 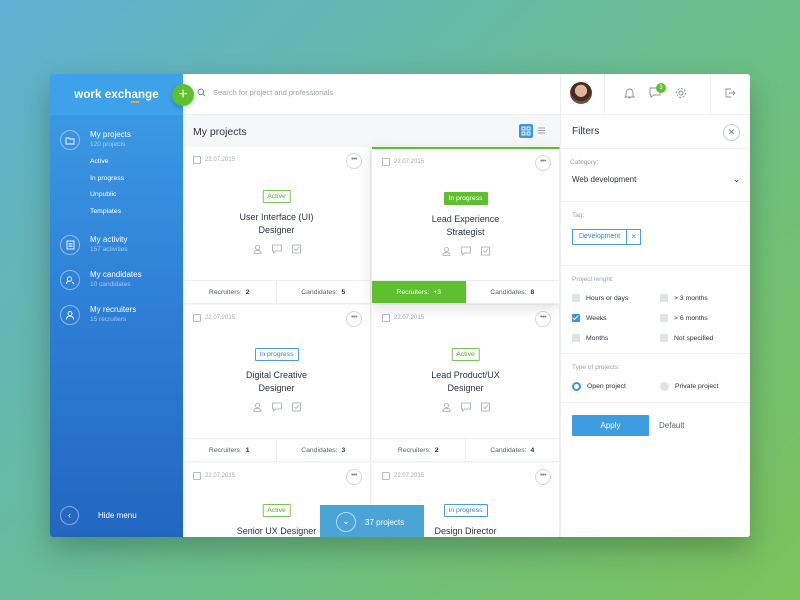 I want to click on logo: work exchange, so click(x=116, y=94).